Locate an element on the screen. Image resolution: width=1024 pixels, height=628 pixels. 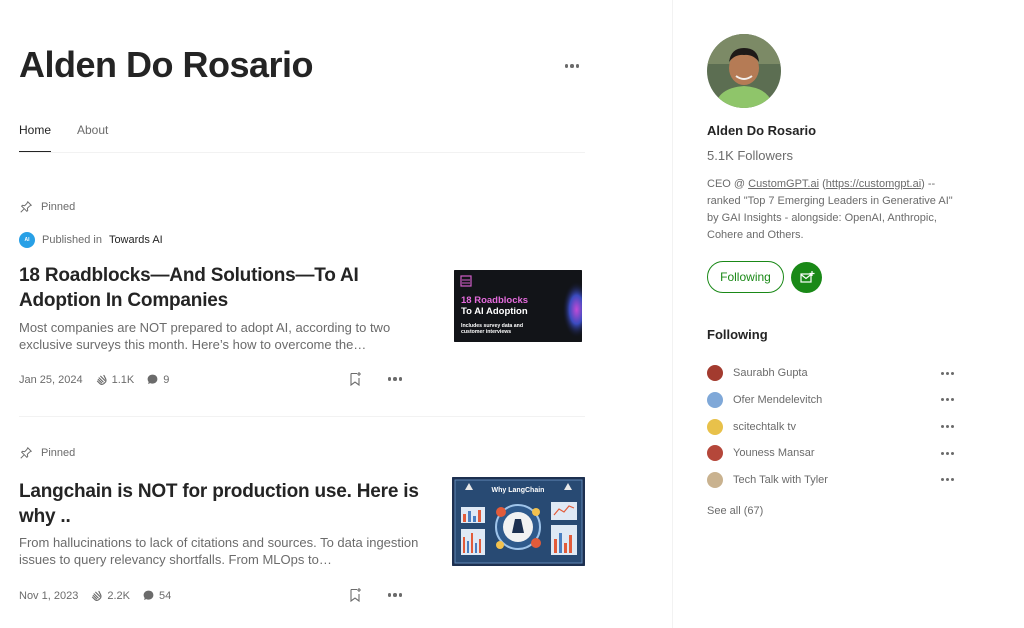
bio-link-customgpt: CustomGPT.ai is located at coordinates (783, 184).